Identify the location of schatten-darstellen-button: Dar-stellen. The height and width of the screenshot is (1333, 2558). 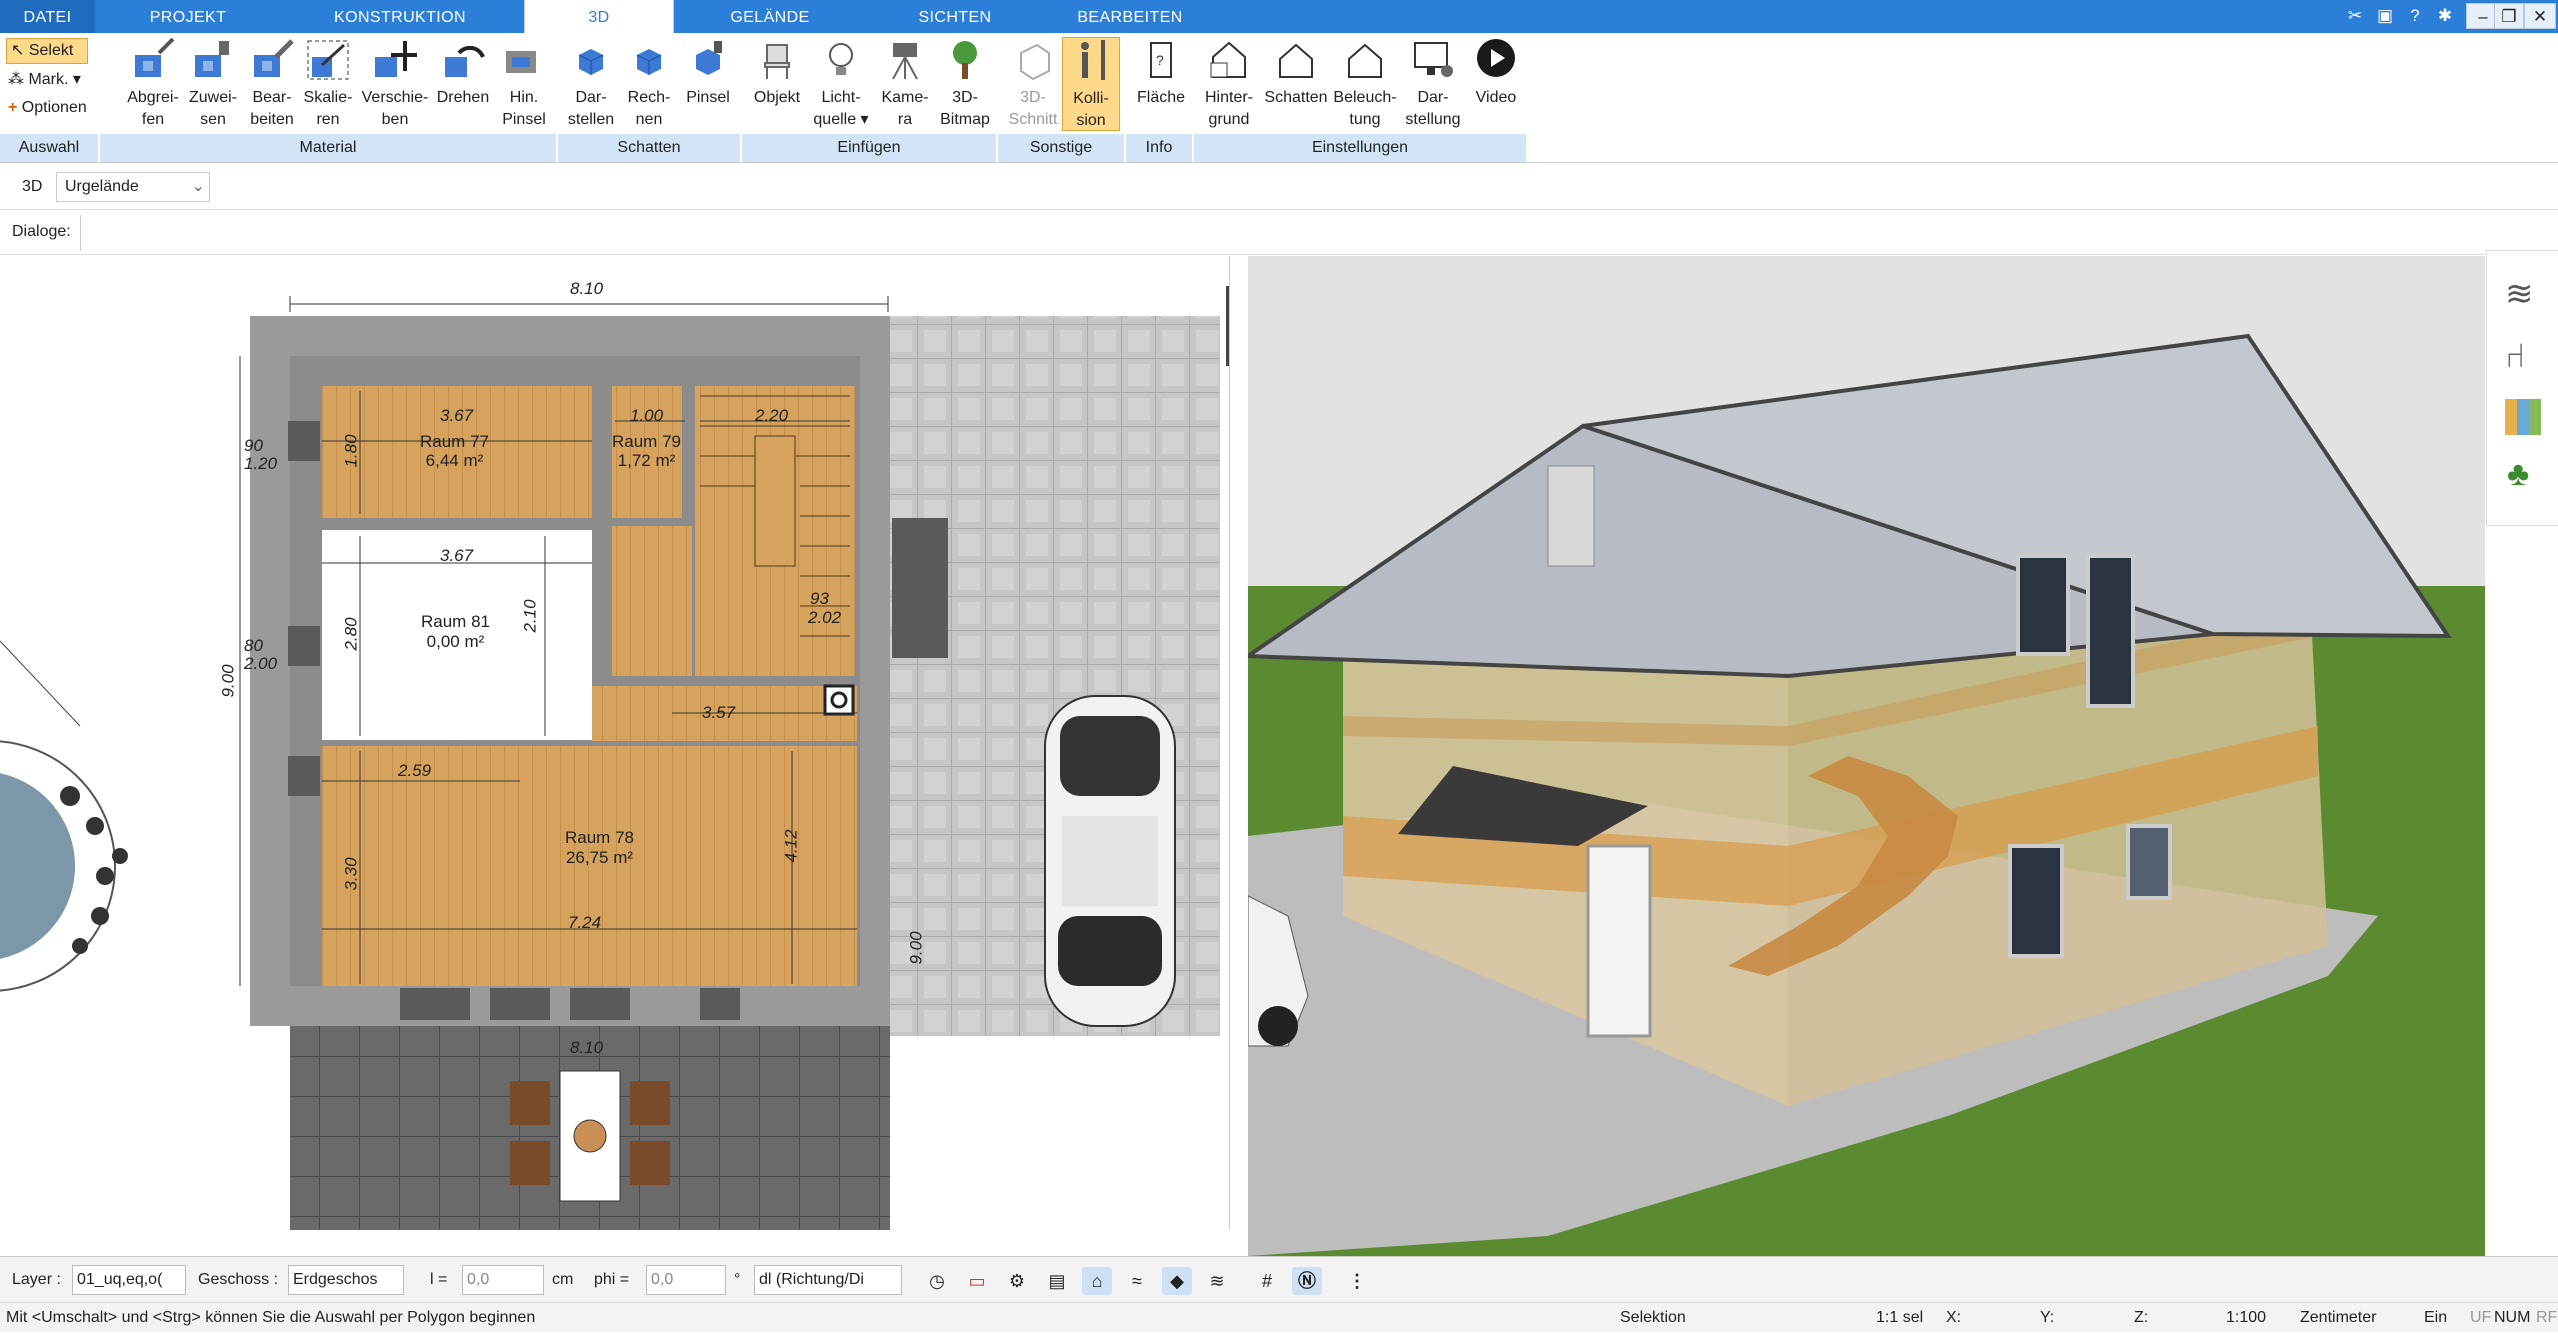
(591, 84).